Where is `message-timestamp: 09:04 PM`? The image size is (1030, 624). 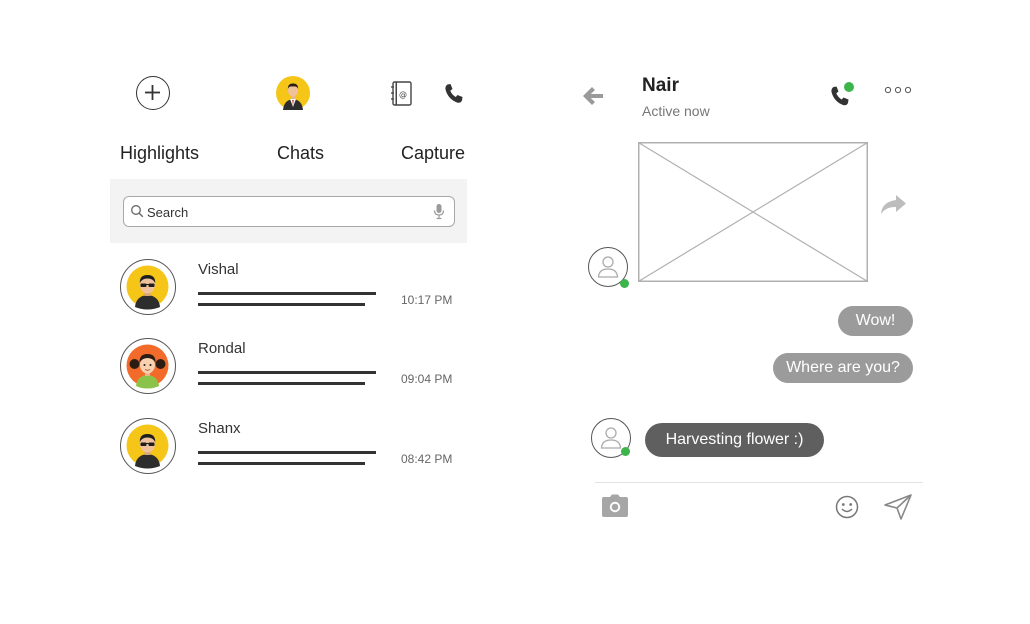
message-timestamp: 09:04 PM is located at coordinates (427, 379).